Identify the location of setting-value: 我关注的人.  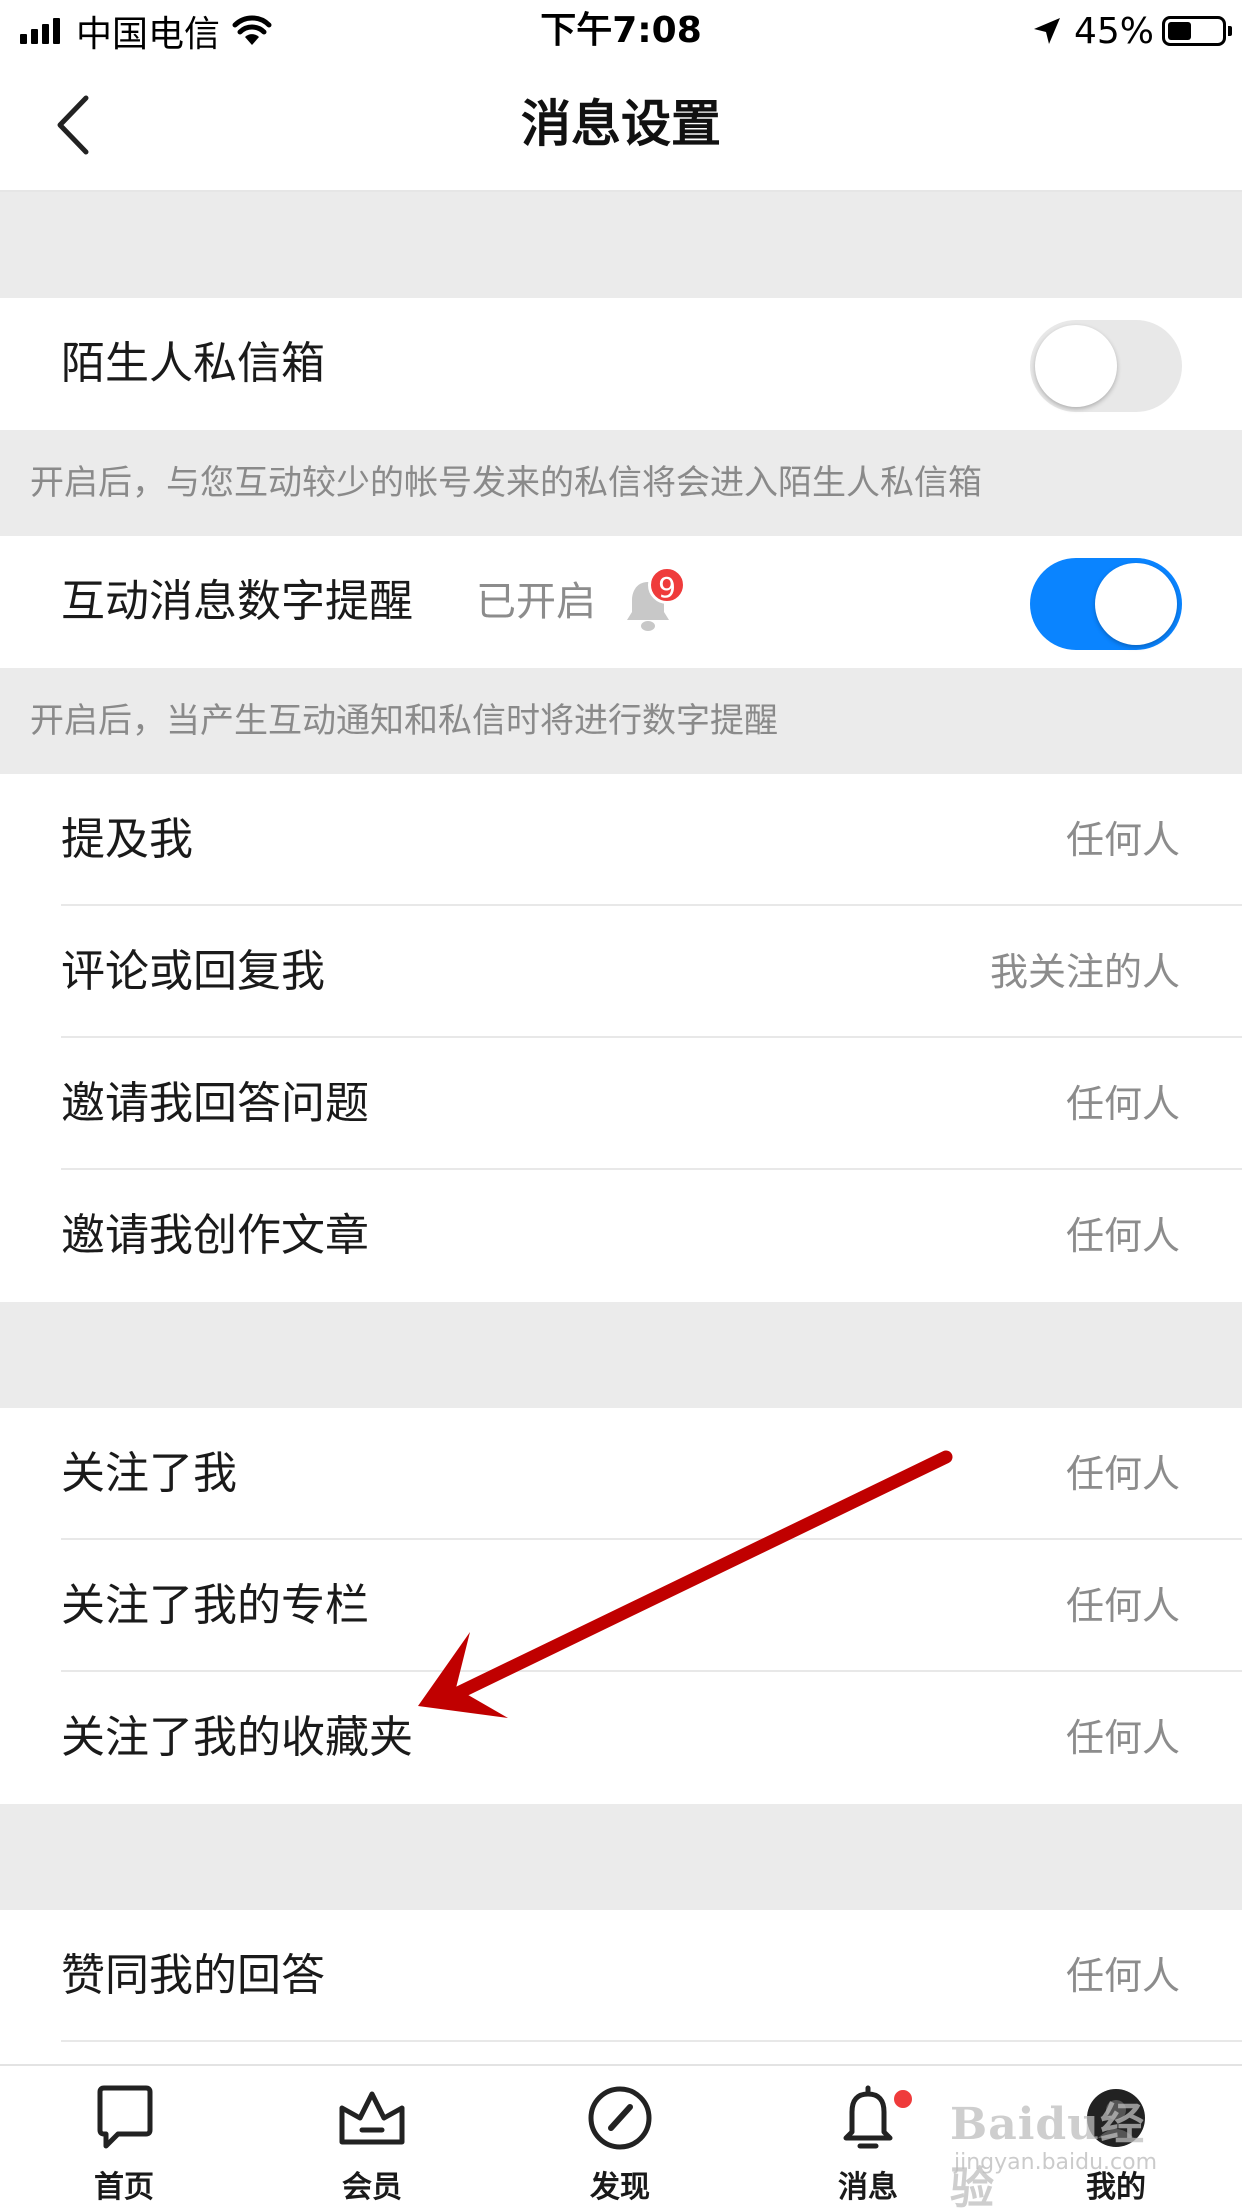
(1084, 972).